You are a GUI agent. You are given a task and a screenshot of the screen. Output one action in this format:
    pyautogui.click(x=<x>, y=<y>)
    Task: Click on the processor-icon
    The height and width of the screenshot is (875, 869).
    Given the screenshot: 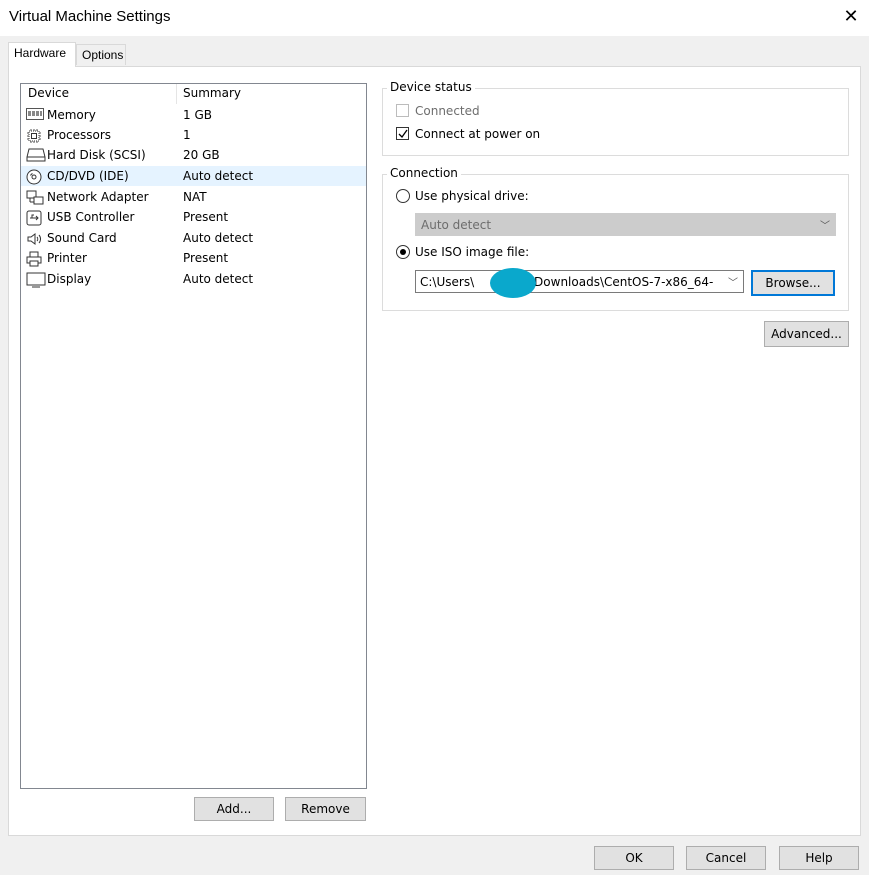 What is the action you would take?
    pyautogui.click(x=34, y=135)
    